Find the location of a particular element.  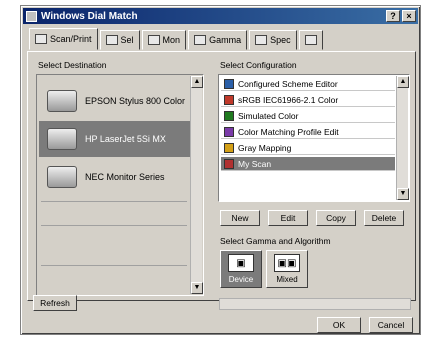

device-name: NEC Monitor Series is located at coordinates (125, 177).